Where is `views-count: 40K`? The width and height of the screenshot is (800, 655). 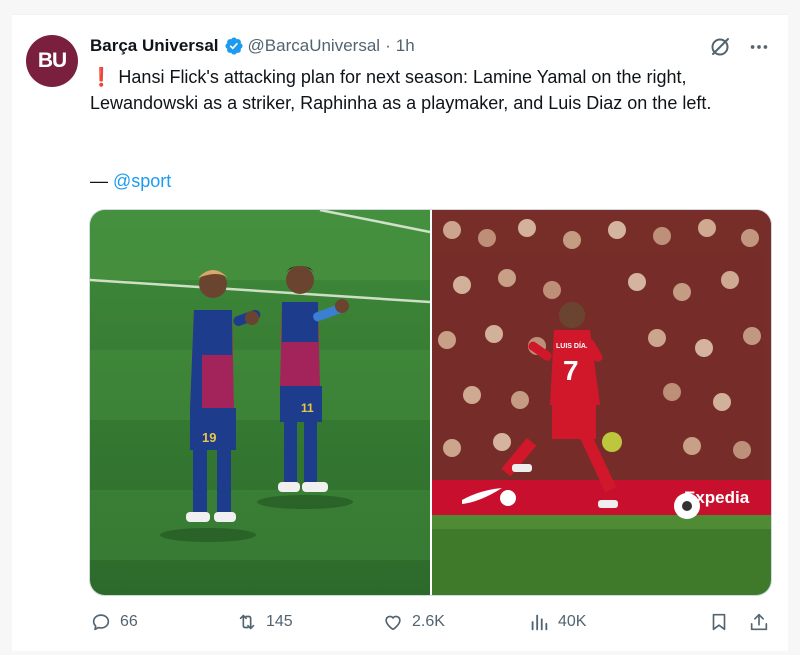
views-count: 40K is located at coordinates (572, 621).